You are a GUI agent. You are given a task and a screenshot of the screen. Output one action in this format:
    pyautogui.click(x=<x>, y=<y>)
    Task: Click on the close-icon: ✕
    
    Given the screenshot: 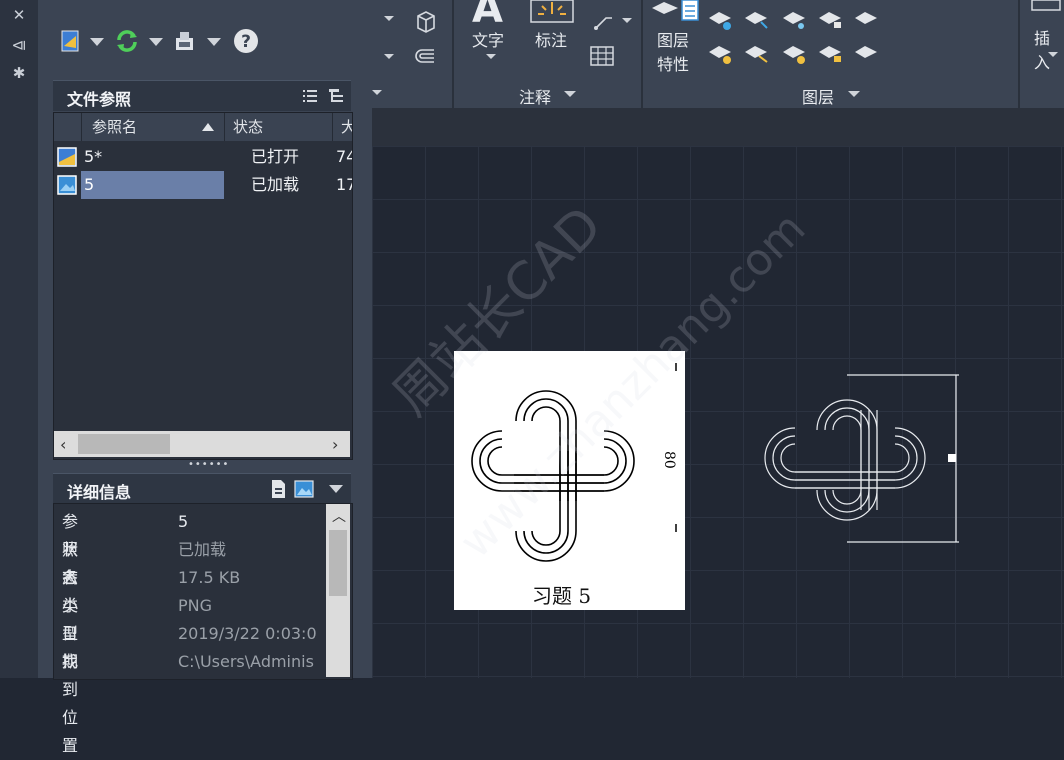 What is the action you would take?
    pyautogui.click(x=19, y=15)
    